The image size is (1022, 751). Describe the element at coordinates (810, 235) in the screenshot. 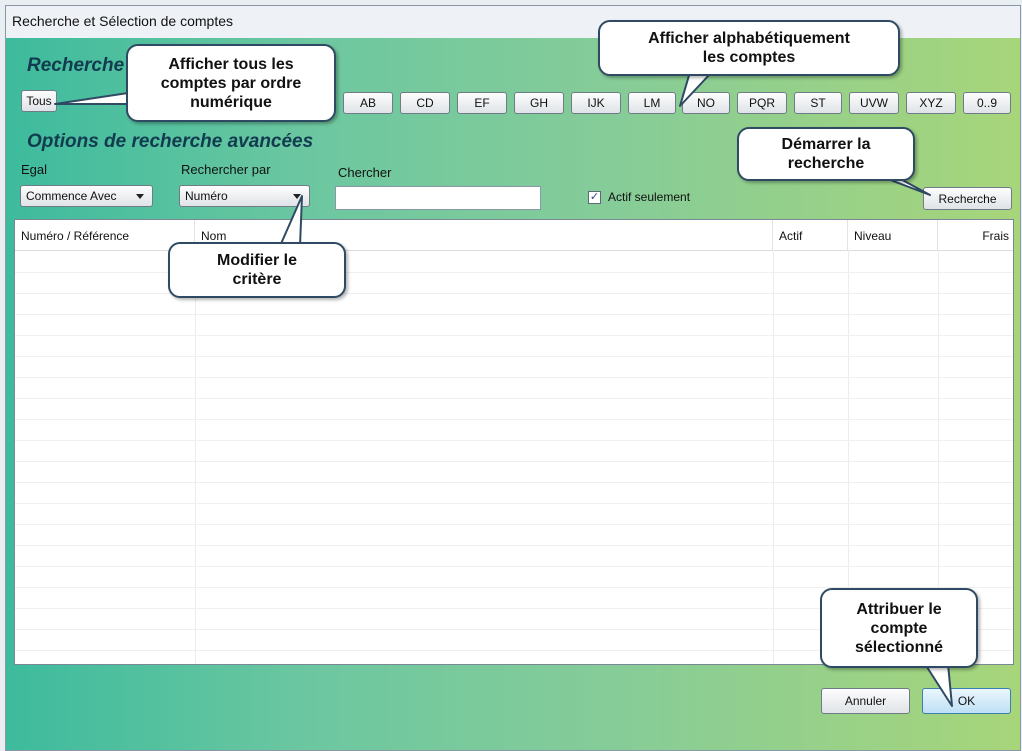

I see `column-header-active: Actif` at that location.